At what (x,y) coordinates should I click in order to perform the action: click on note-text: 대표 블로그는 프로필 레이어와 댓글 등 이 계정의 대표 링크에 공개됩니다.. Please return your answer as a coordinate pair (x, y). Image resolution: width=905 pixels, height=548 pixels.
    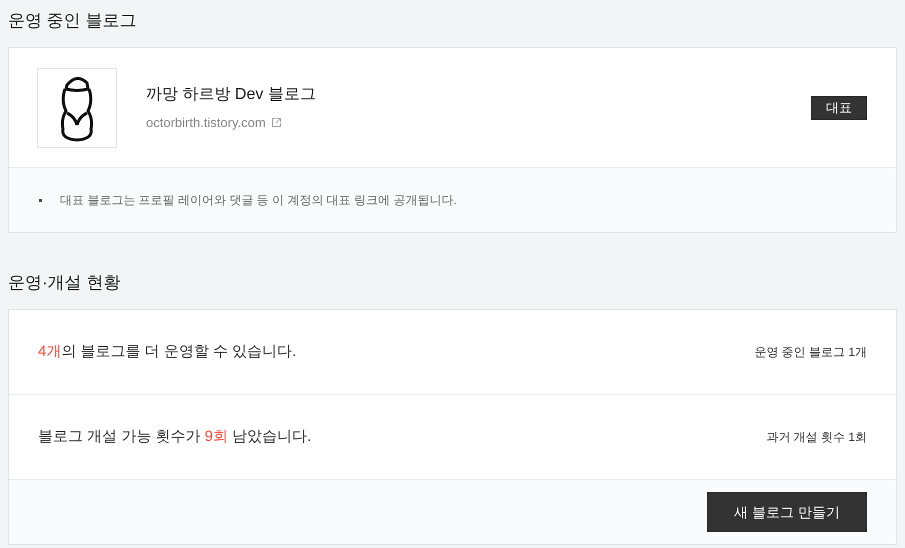
    Looking at the image, I should click on (258, 200).